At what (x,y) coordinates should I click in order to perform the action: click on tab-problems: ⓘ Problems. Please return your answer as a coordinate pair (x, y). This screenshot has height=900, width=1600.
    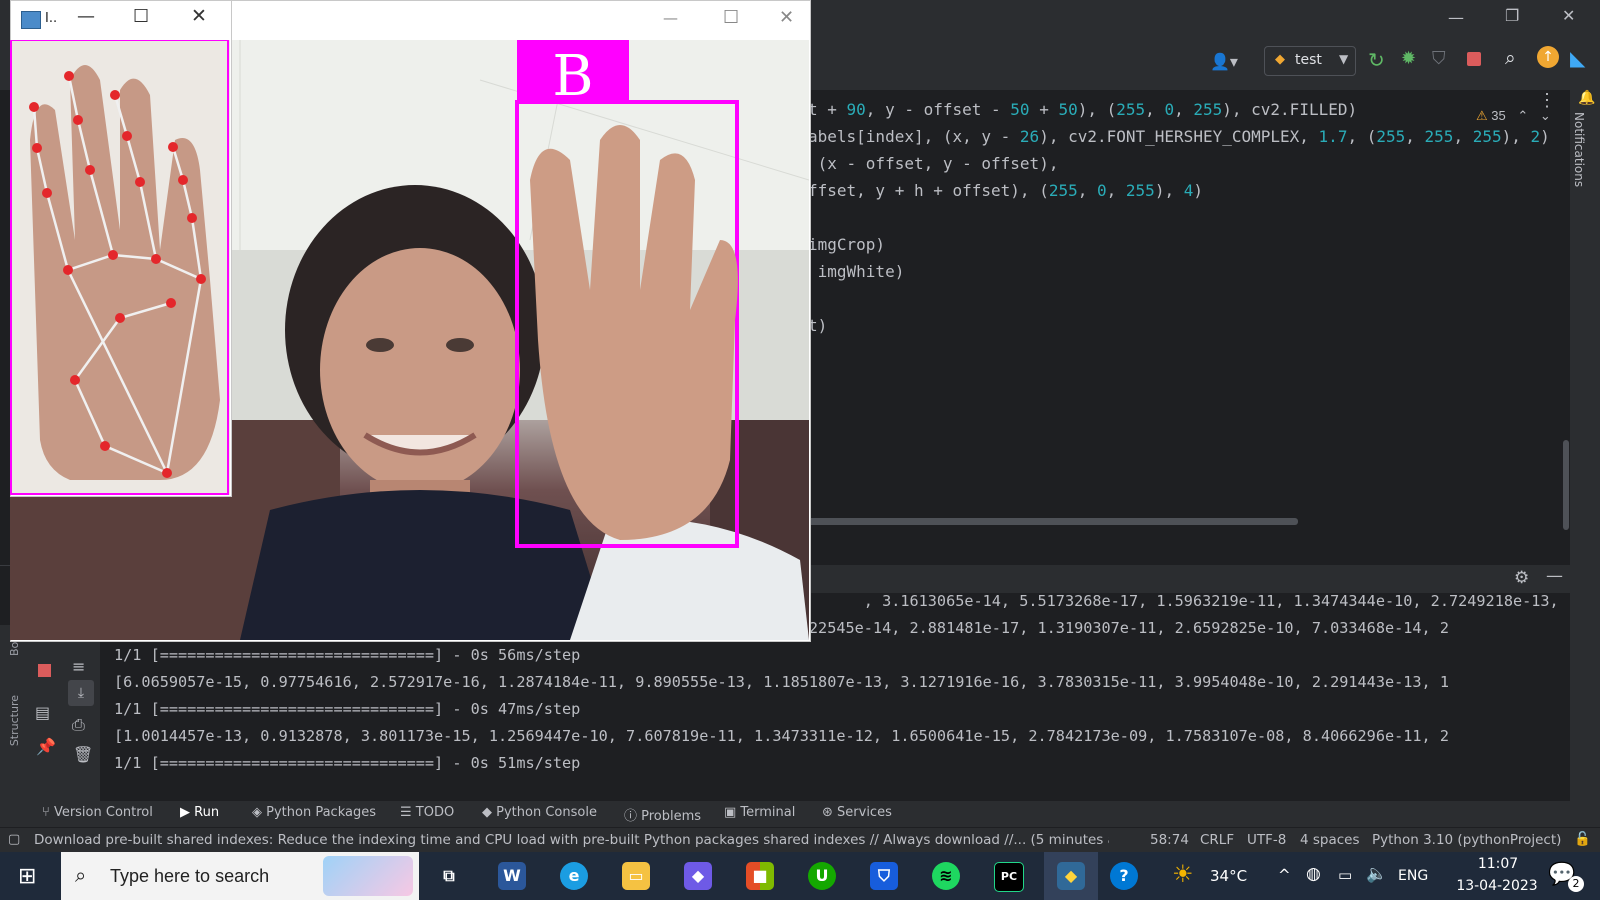
    Looking at the image, I should click on (662, 814).